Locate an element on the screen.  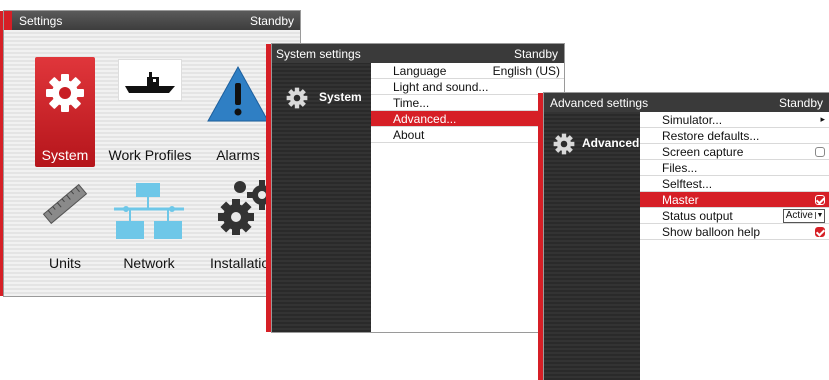
window-title: System settings is located at coordinates (318, 53).